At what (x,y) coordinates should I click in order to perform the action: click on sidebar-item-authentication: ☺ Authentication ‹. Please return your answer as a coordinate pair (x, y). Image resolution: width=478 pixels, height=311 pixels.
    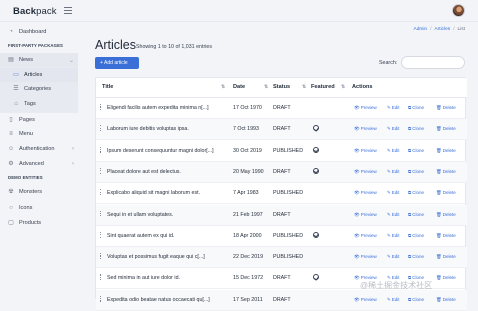
    Looking at the image, I should click on (39, 149).